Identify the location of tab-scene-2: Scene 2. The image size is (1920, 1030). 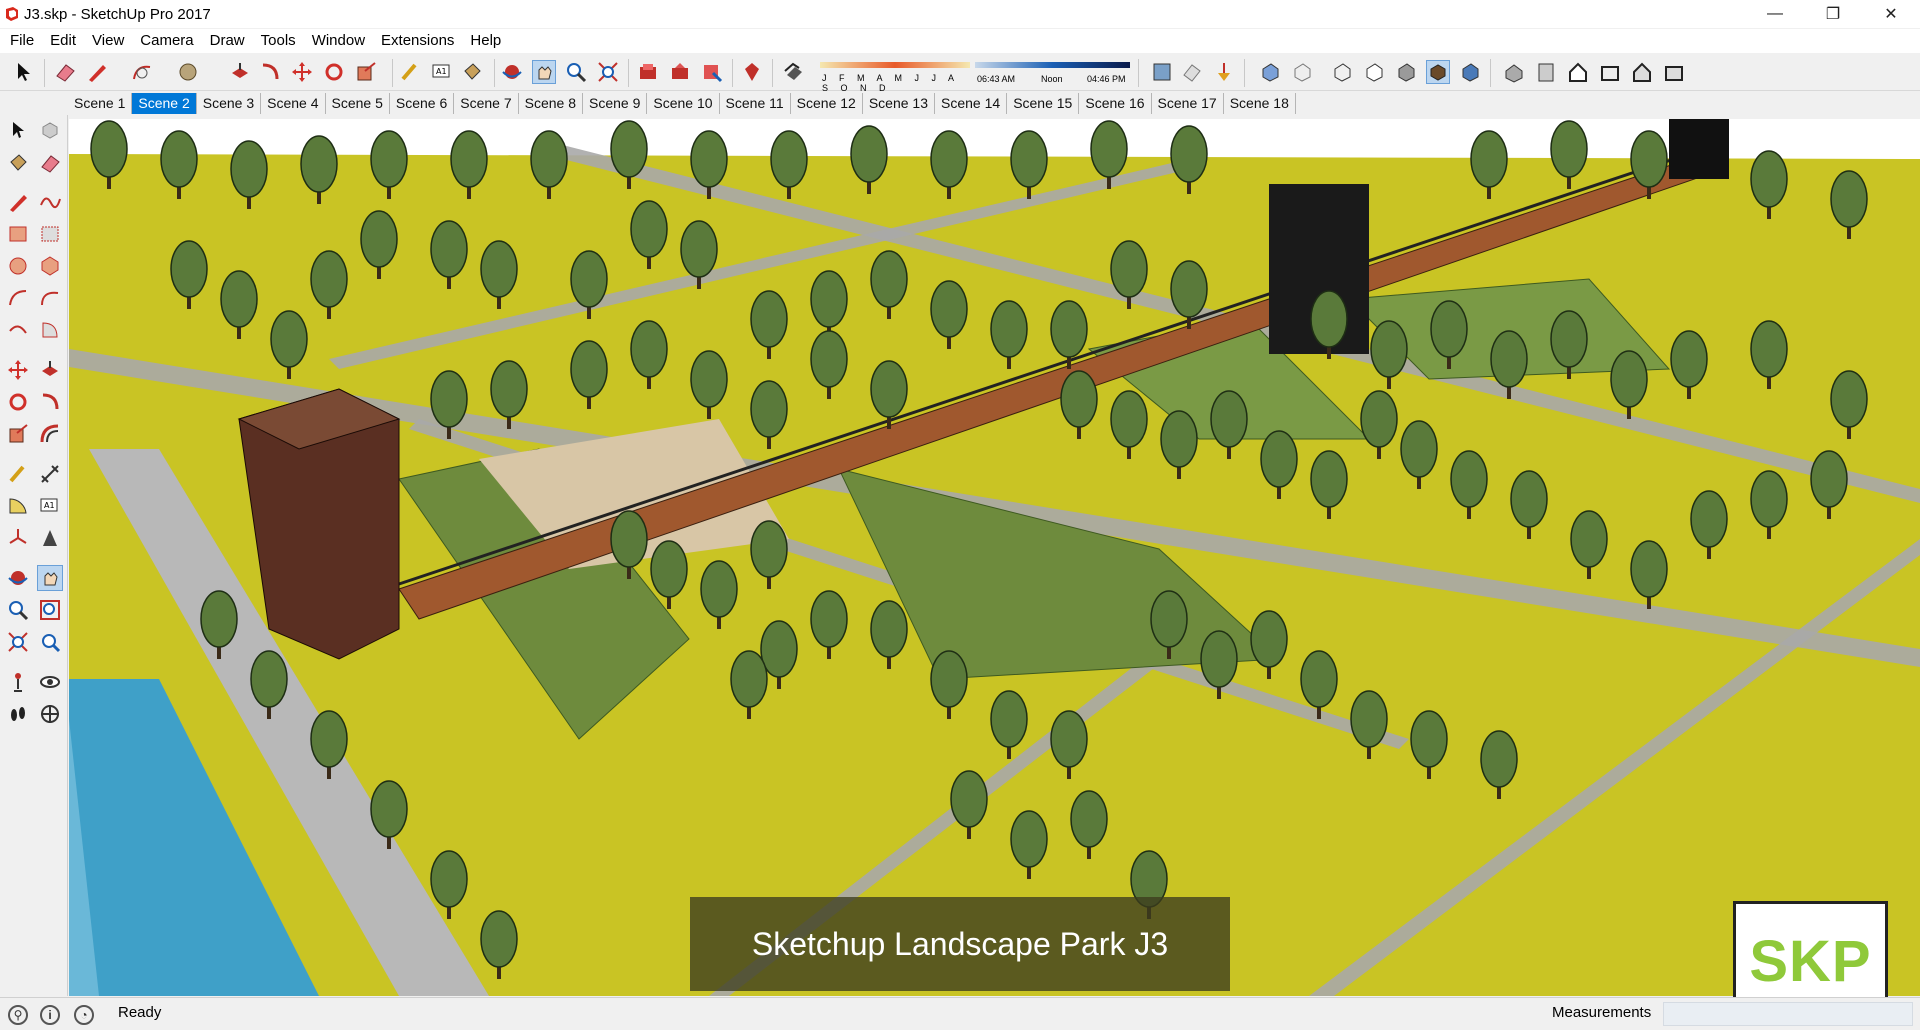
(164, 103).